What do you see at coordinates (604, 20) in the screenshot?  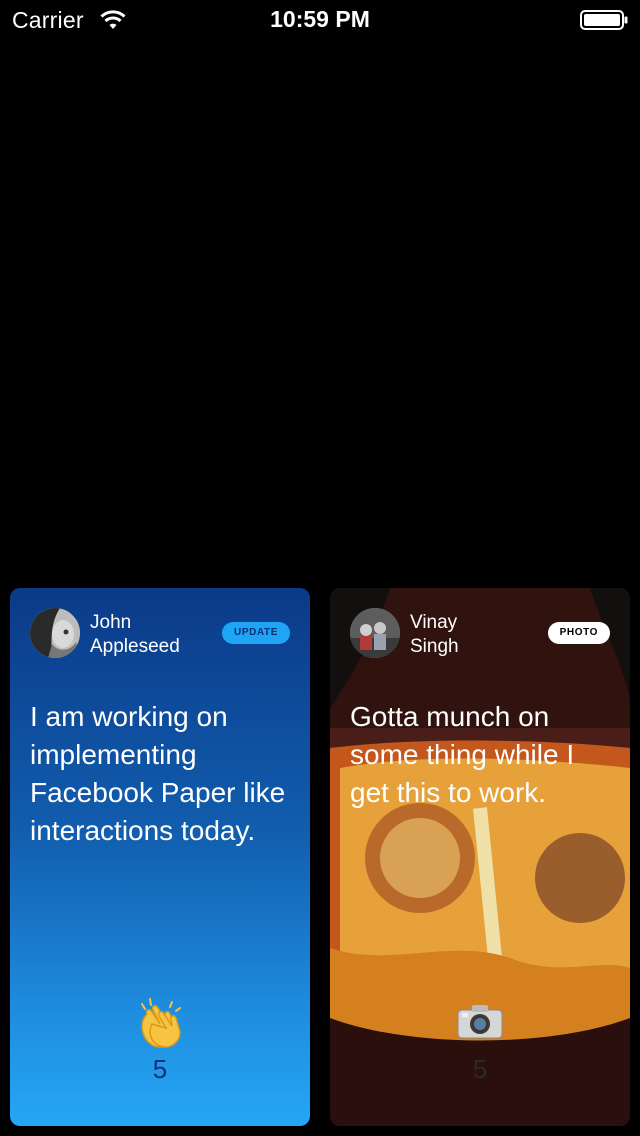 I see `battery-icon` at bounding box center [604, 20].